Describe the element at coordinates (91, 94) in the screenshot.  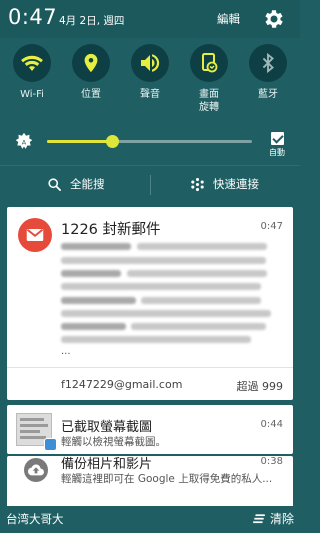
I see `toggle-label: 位置` at that location.